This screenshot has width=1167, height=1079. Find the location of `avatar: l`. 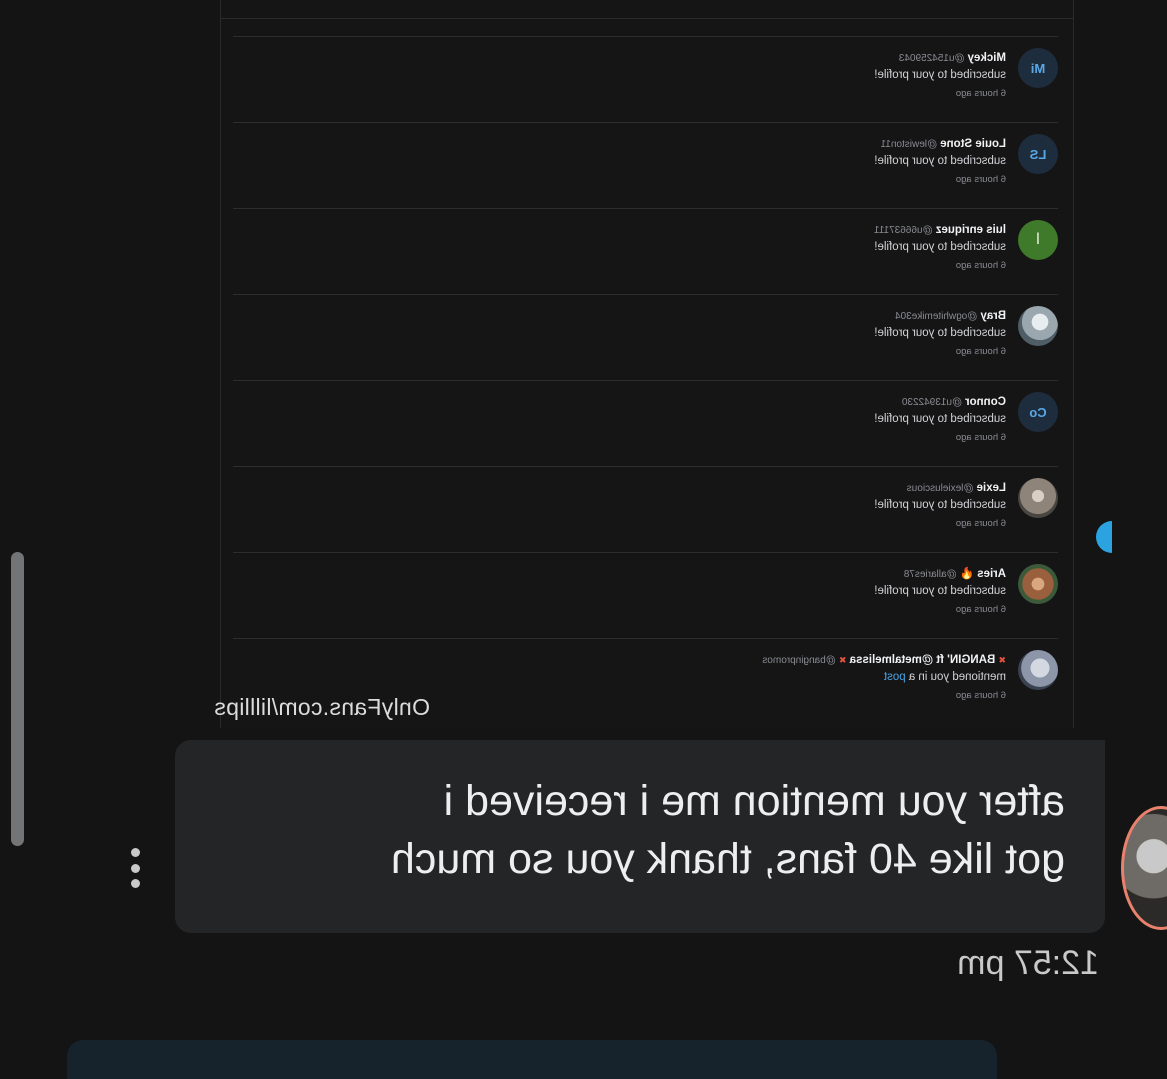

avatar: l is located at coordinates (1038, 240).